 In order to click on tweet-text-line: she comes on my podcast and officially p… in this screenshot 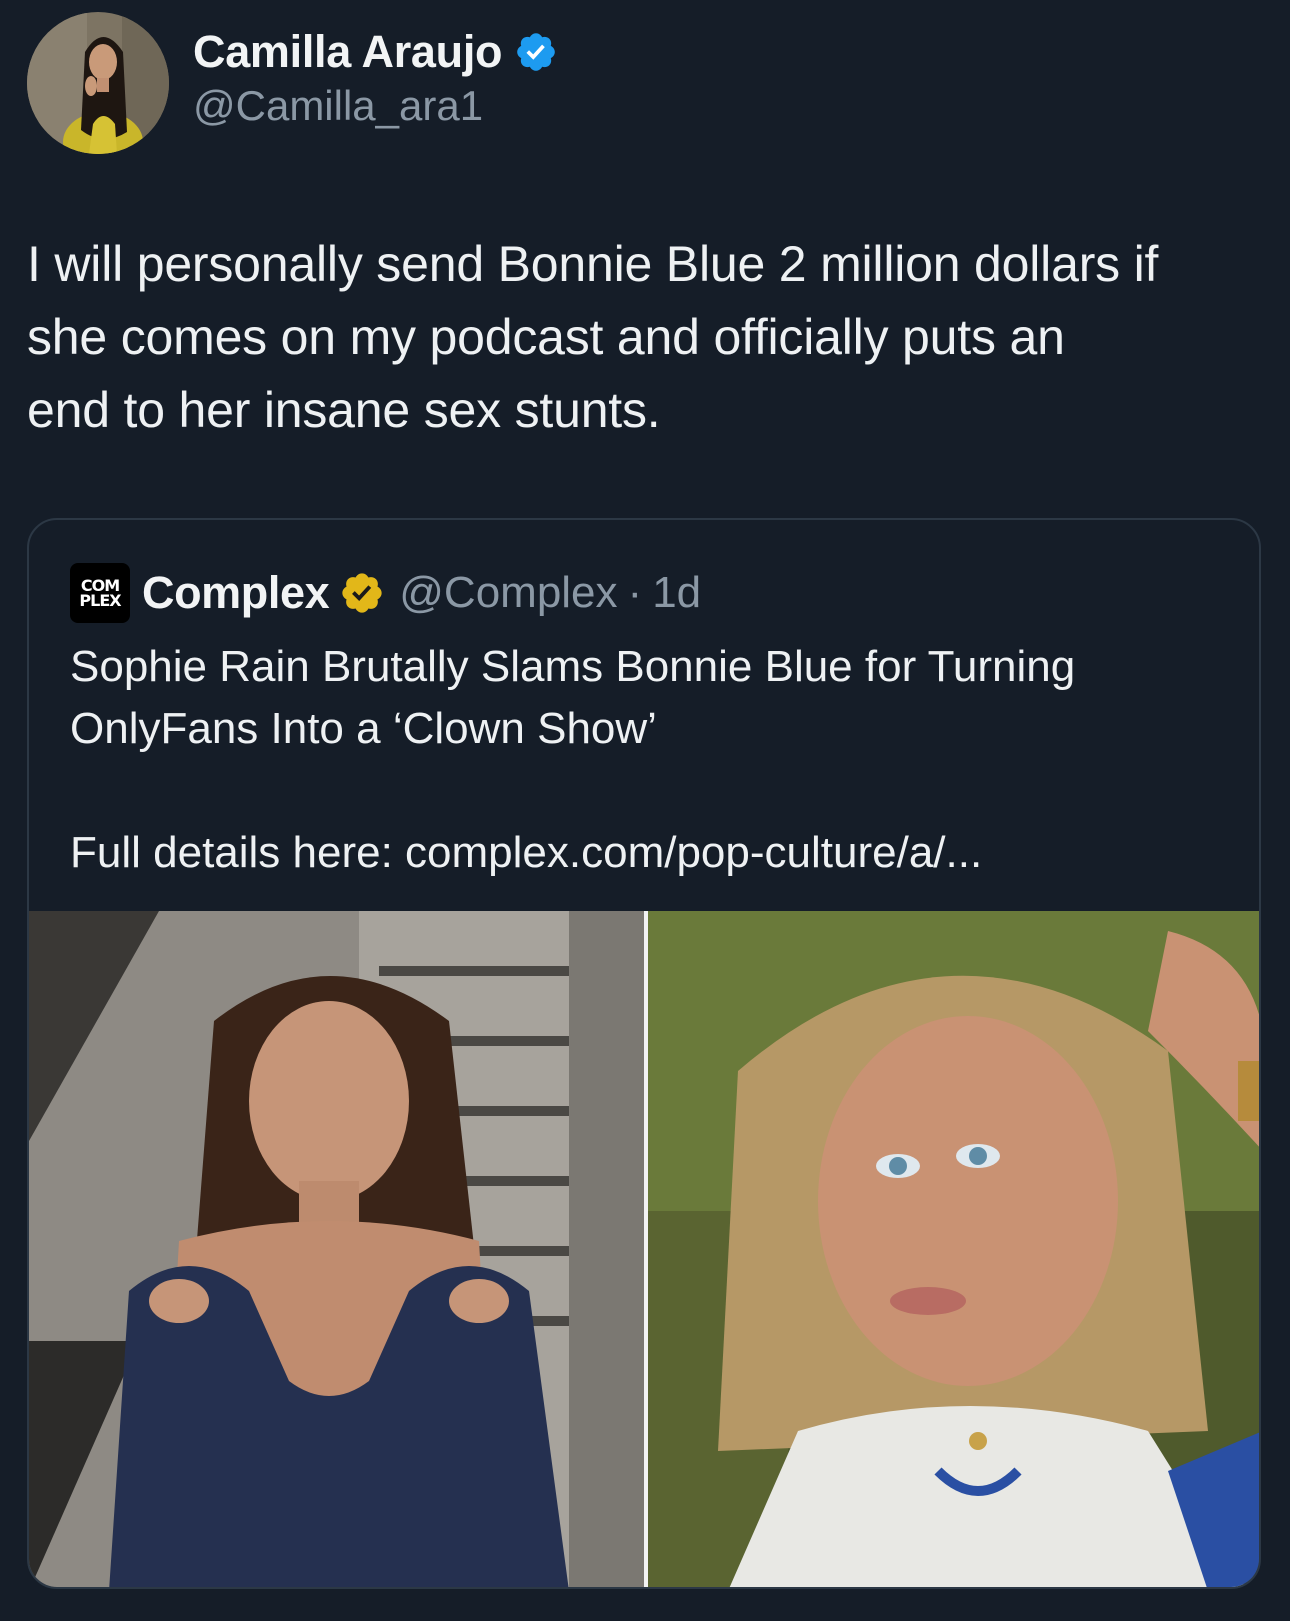, I will do `click(546, 337)`.